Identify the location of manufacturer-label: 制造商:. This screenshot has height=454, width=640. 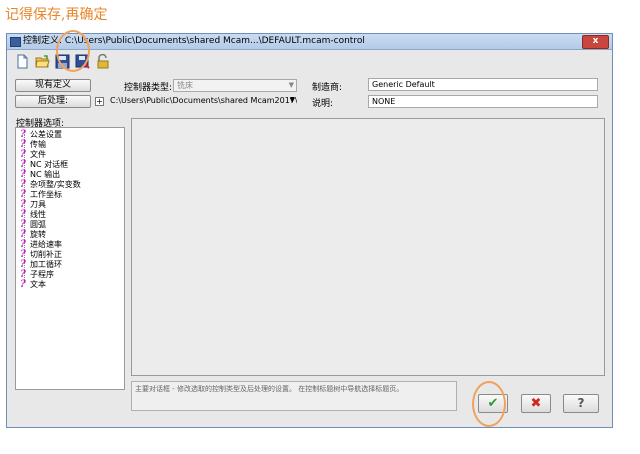
(327, 88).